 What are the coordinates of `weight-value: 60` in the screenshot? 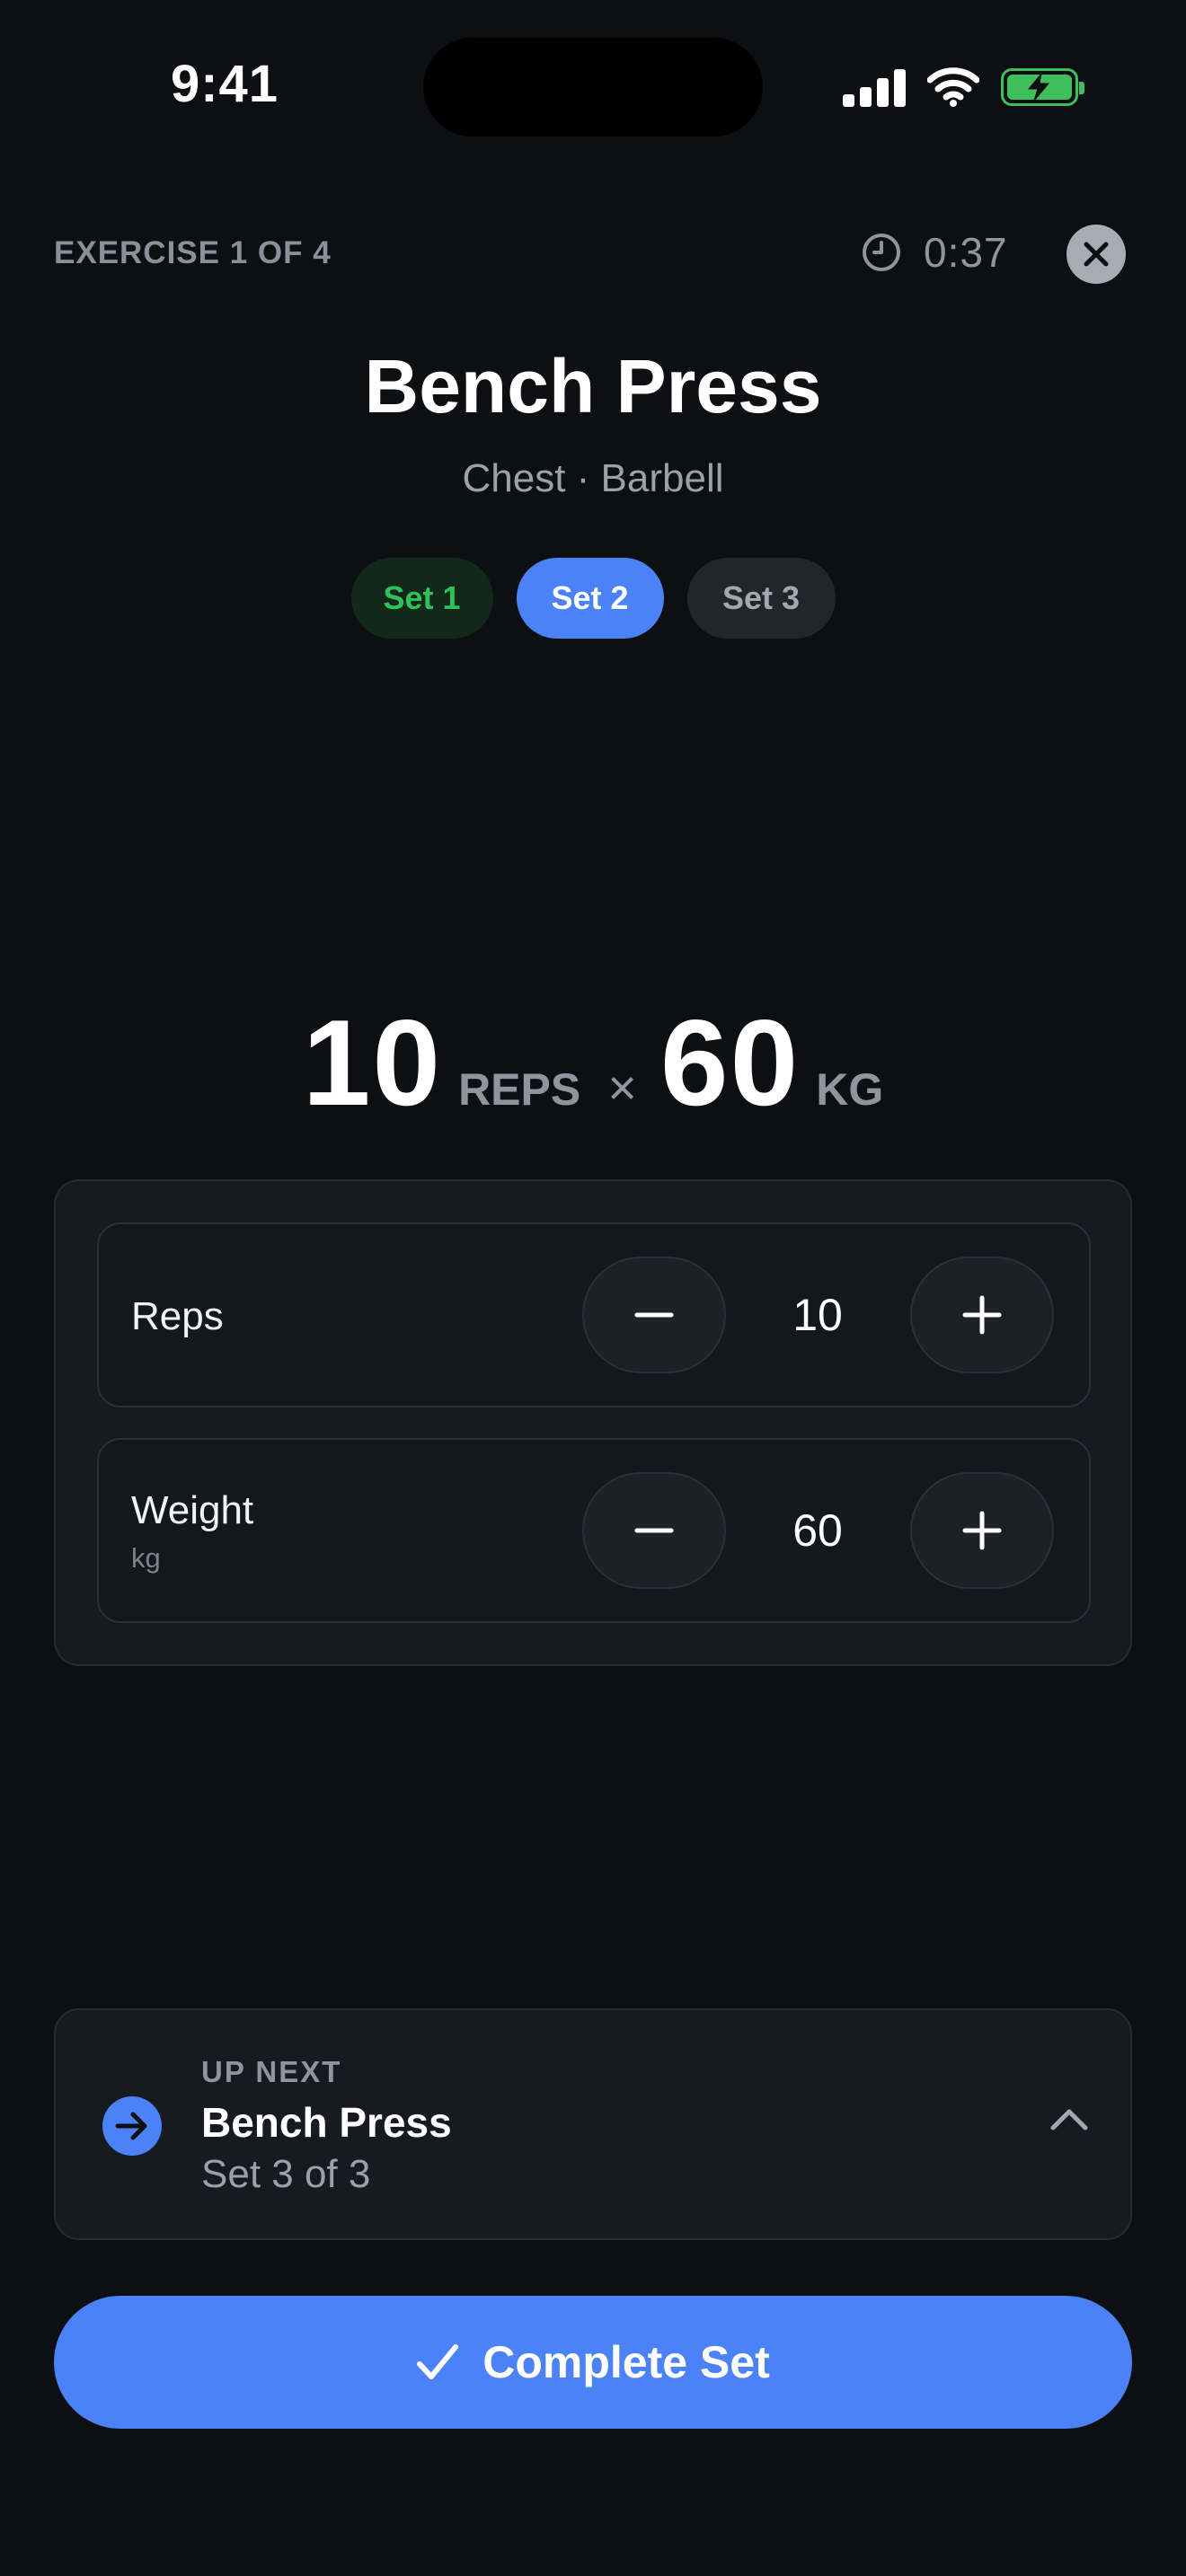 It's located at (817, 1530).